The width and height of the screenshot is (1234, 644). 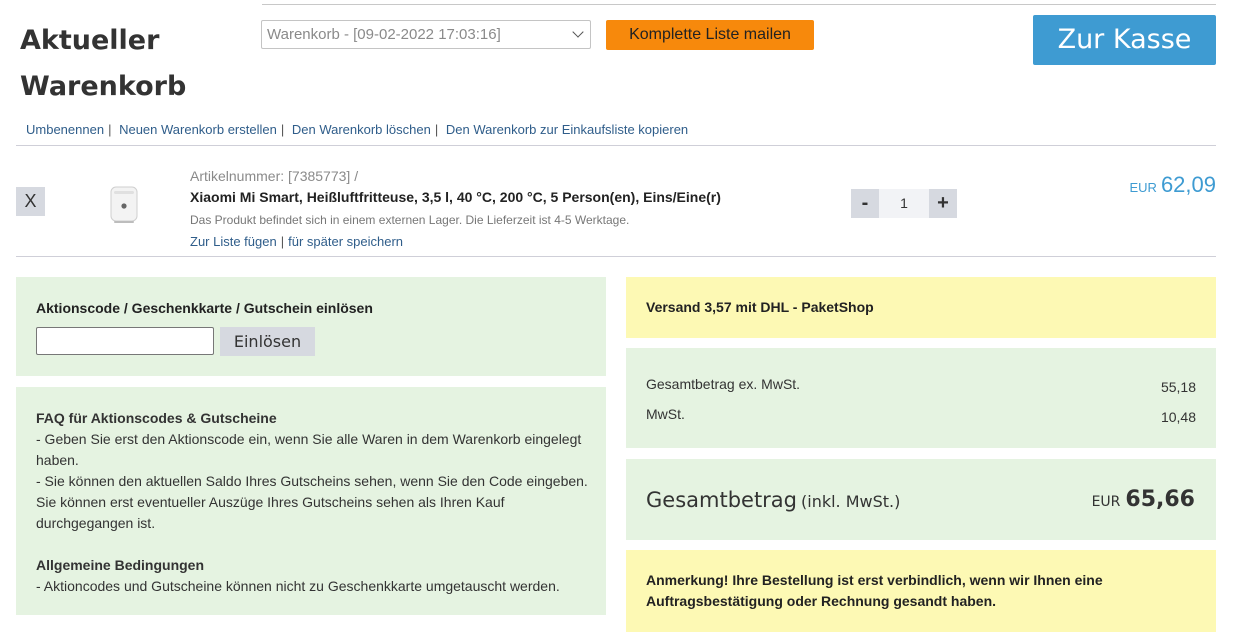 What do you see at coordinates (274, 176) in the screenshot?
I see `article-number: Artikelnummer: [7385773] /` at bounding box center [274, 176].